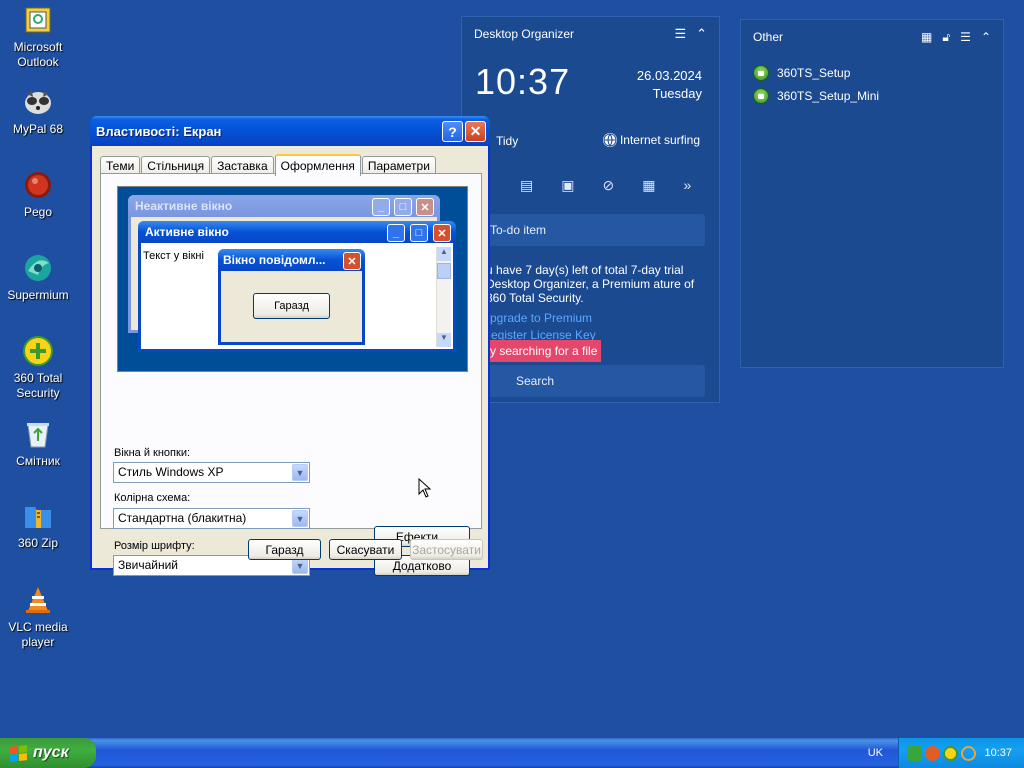 The image size is (1024, 768). Describe the element at coordinates (38, 461) in the screenshot. I see `desktop-icon-label: Смітник` at that location.